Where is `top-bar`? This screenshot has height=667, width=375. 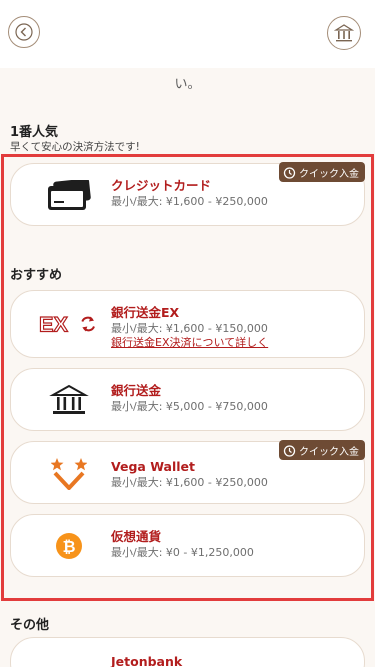
top-bar is located at coordinates (187, 34).